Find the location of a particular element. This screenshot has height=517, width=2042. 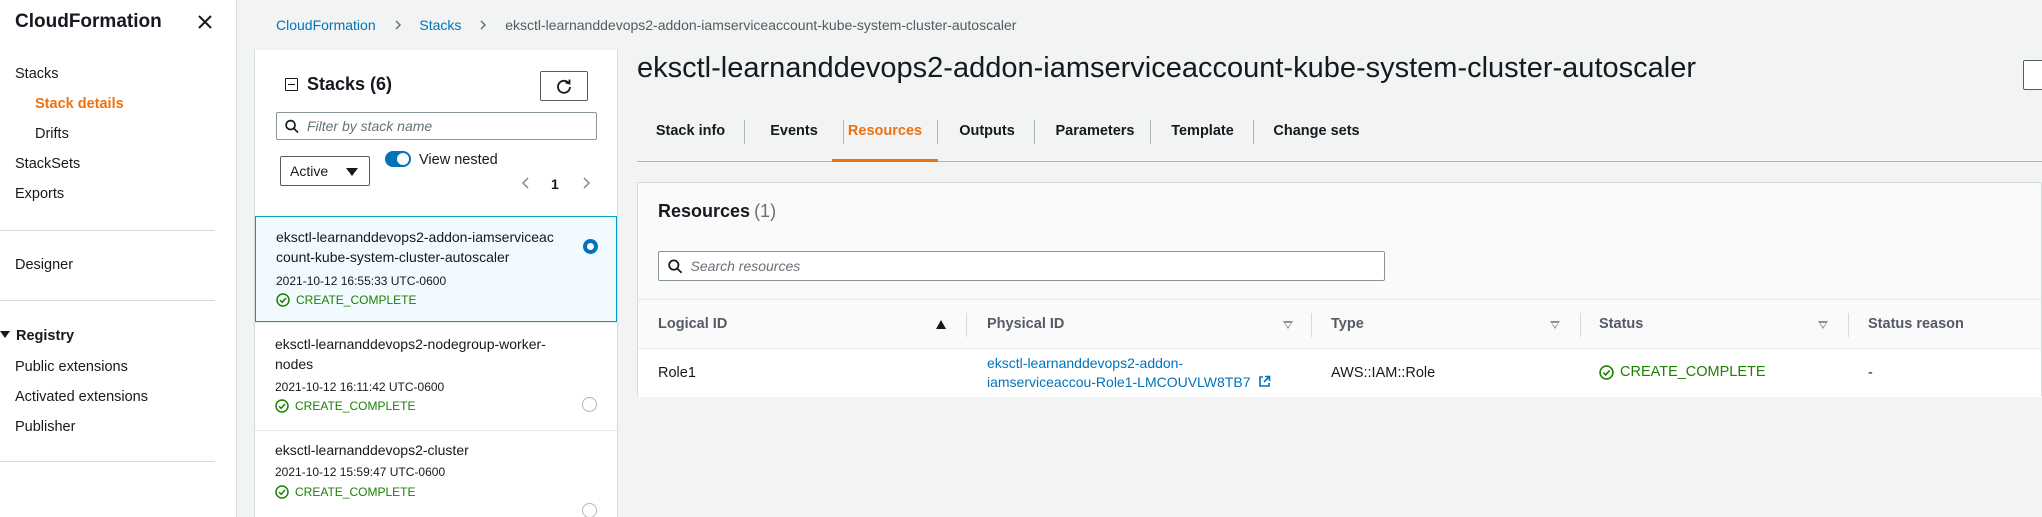

filter-stacks-field is located at coordinates (436, 126).